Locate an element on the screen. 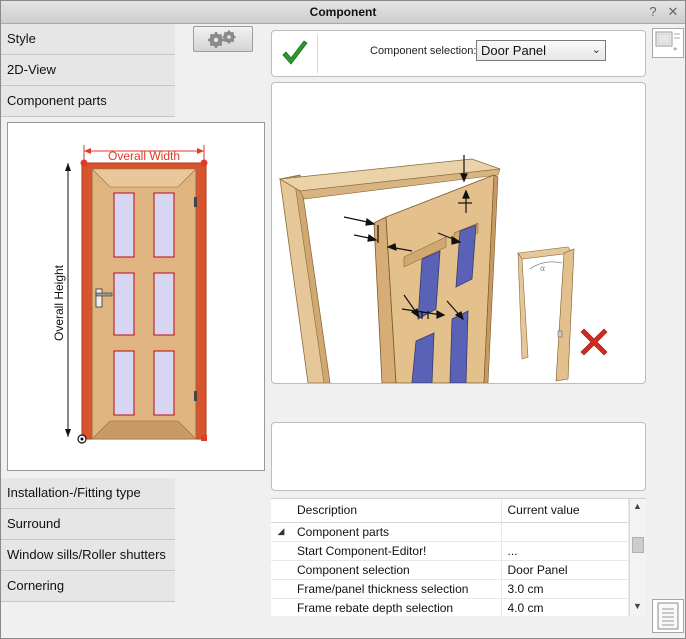 This screenshot has width=686, height=639. component-selection-label: Component selection: is located at coordinates (423, 51).